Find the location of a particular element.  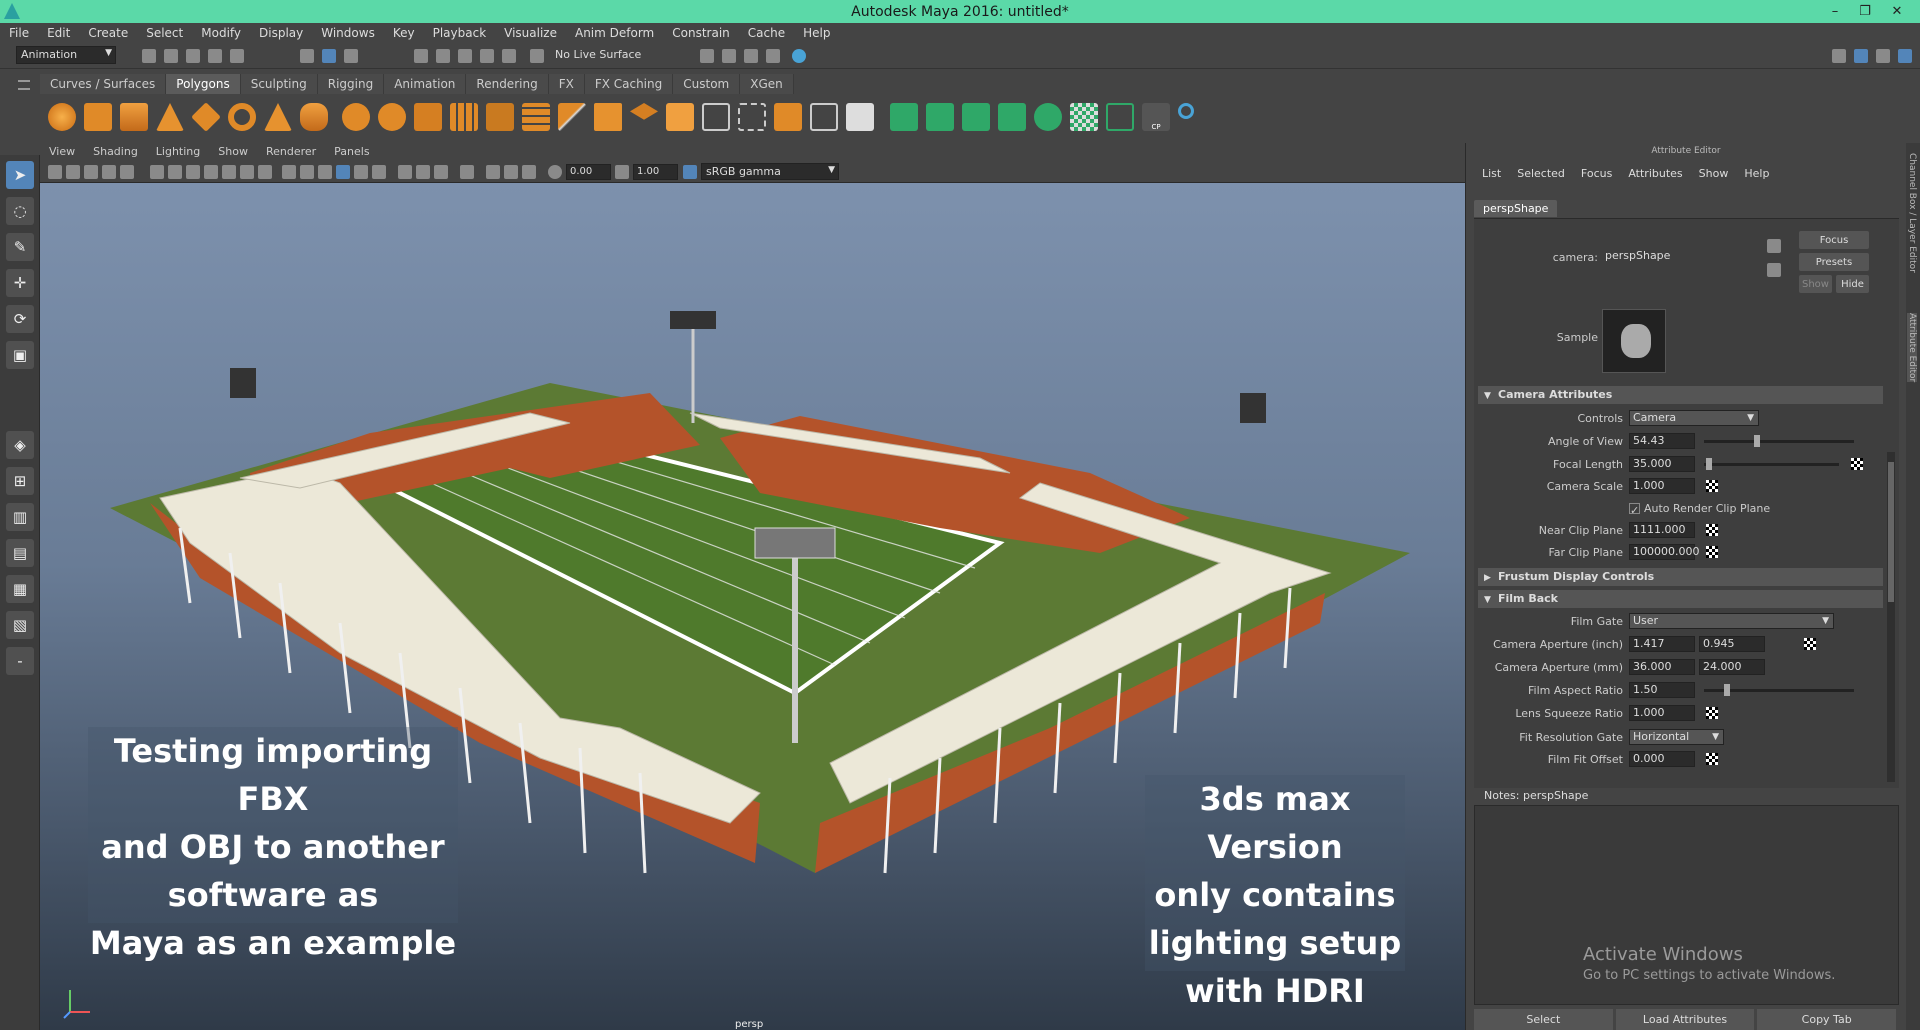

near-clip-field: 1111.000 is located at coordinates (1662, 530).